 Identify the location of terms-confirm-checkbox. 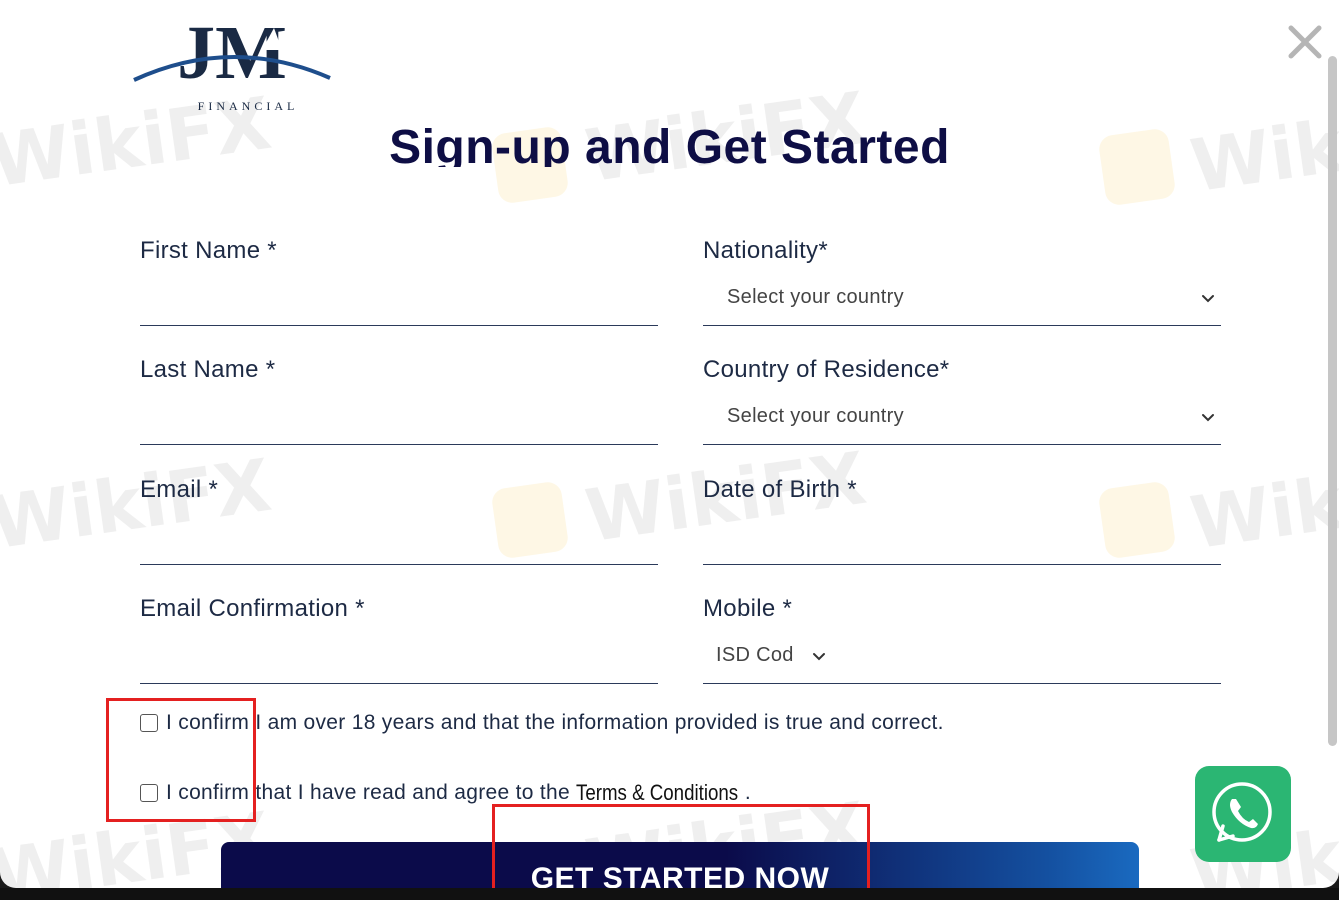
(149, 793).